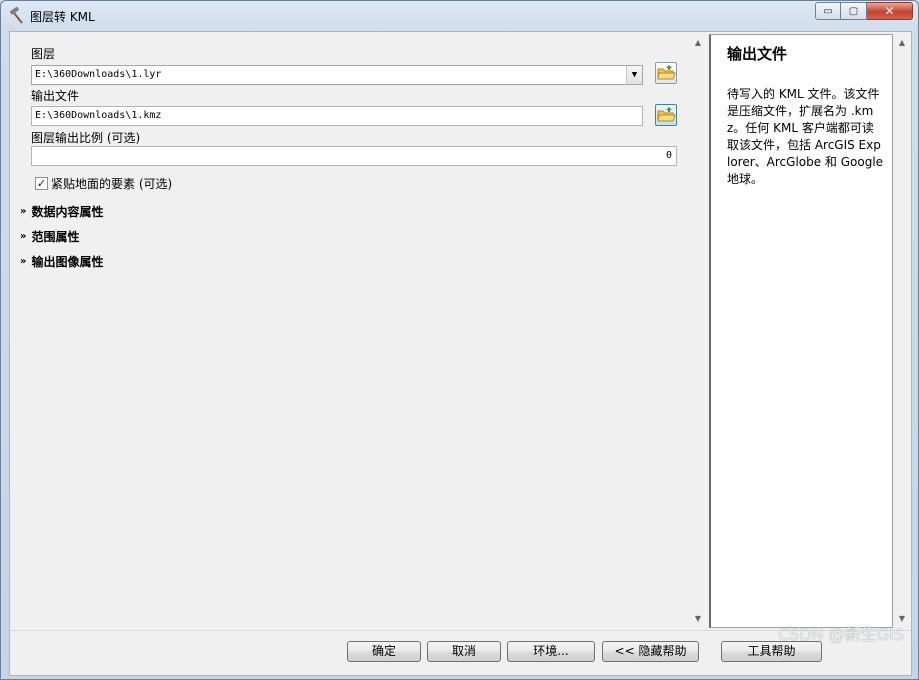  I want to click on maximize-button: ▢, so click(854, 11).